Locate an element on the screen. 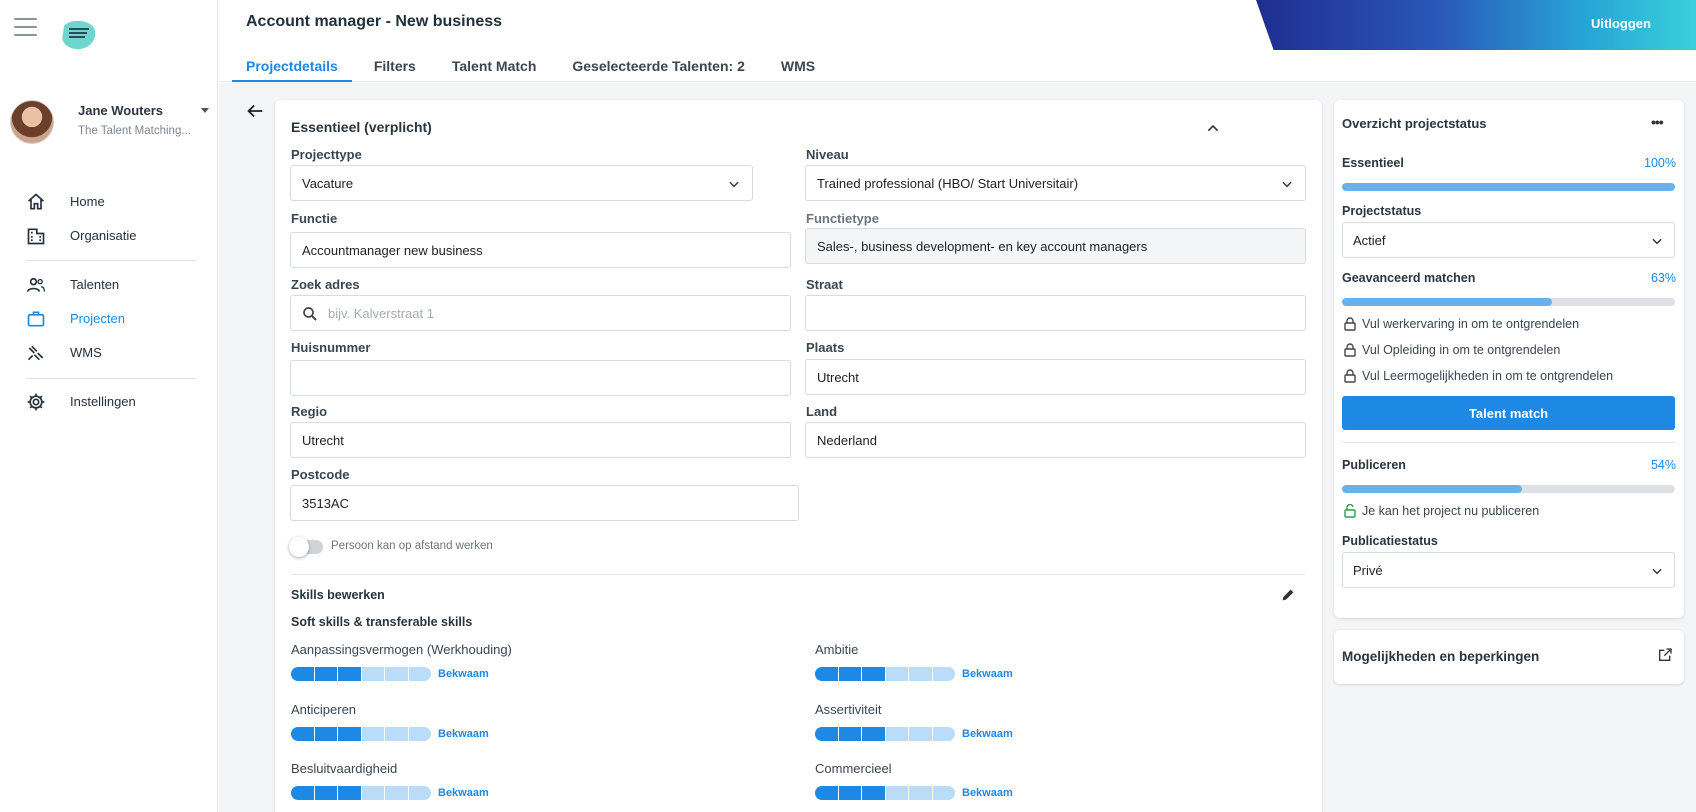 The image size is (1696, 812). skill-item: Besluitvaardigheid Bekwaam is located at coordinates (491, 784).